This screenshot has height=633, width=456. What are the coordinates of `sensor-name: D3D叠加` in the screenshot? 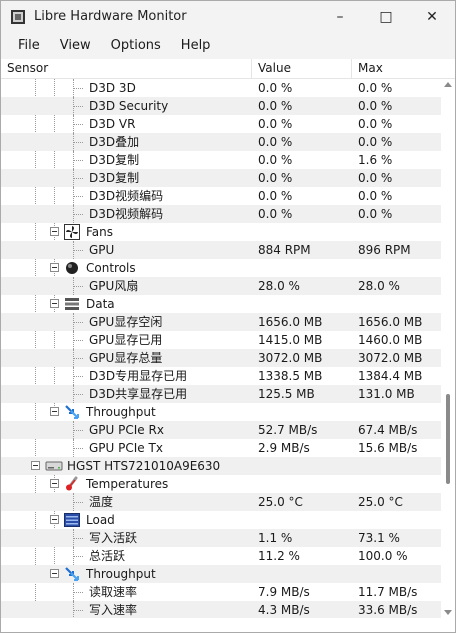 It's located at (114, 142).